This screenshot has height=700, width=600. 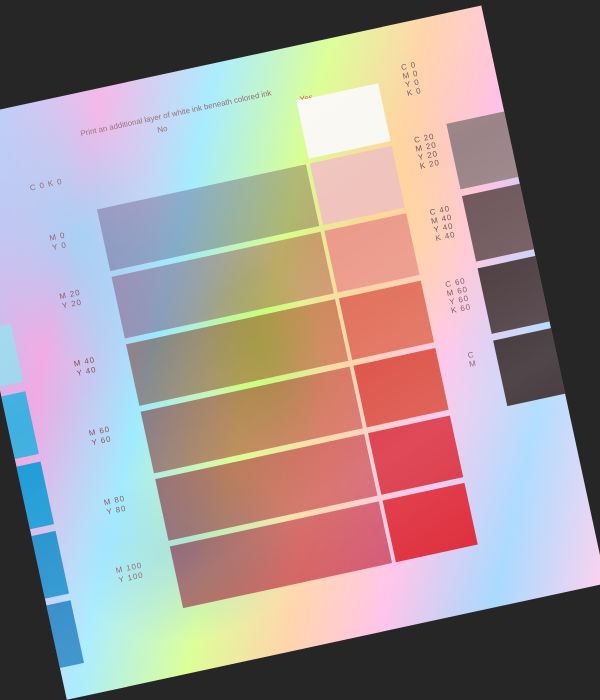 What do you see at coordinates (386, 320) in the screenshot?
I see `swatch-yes-m40y40` at bounding box center [386, 320].